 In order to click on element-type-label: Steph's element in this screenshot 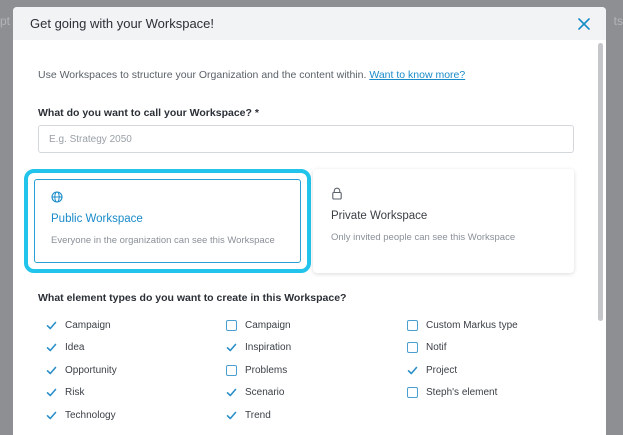, I will do `click(462, 393)`.